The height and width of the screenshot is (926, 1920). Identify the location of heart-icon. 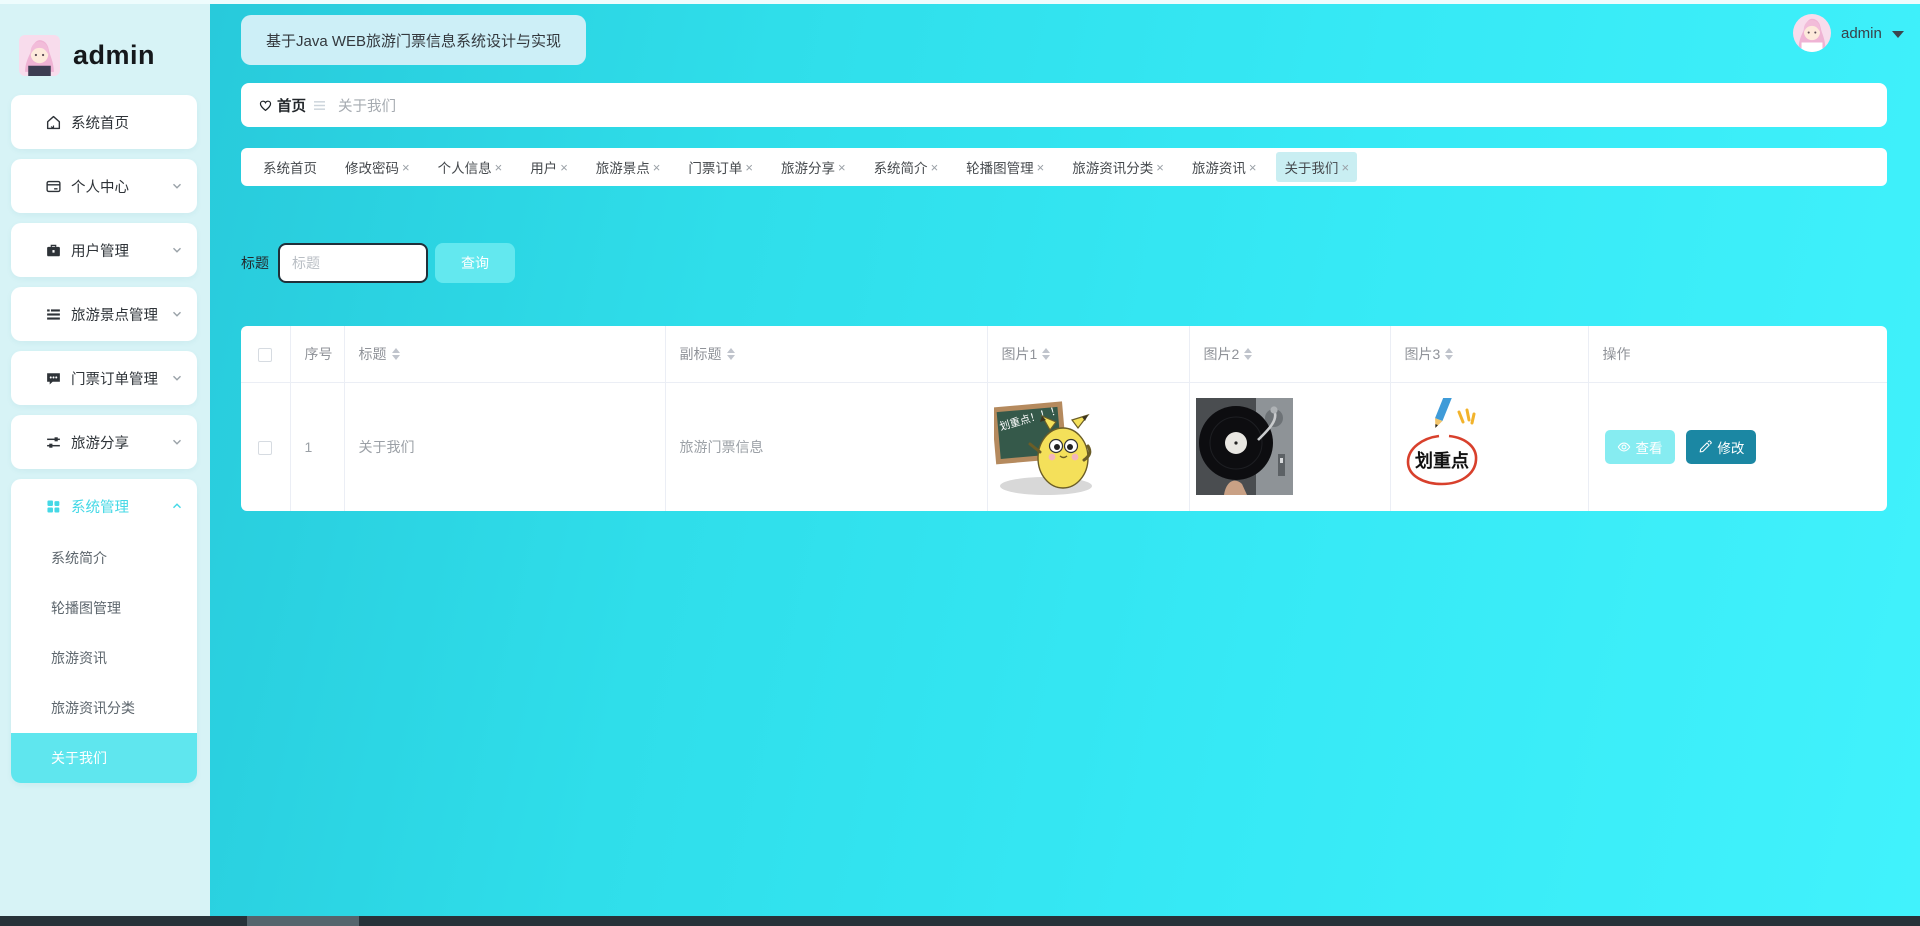
(265, 105).